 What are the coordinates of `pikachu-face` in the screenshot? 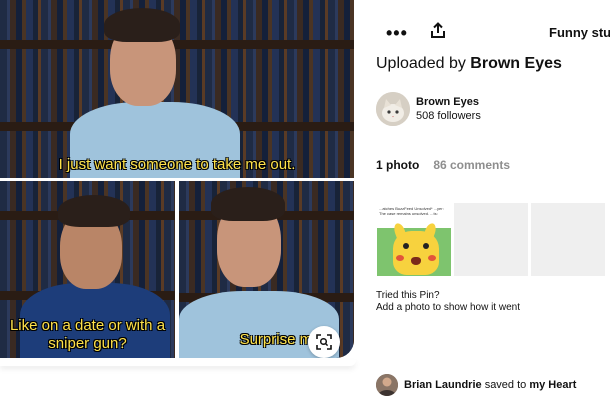 It's located at (416, 253).